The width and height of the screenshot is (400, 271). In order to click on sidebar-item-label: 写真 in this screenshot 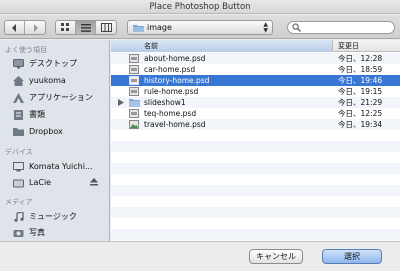, I will do `click(37, 232)`.